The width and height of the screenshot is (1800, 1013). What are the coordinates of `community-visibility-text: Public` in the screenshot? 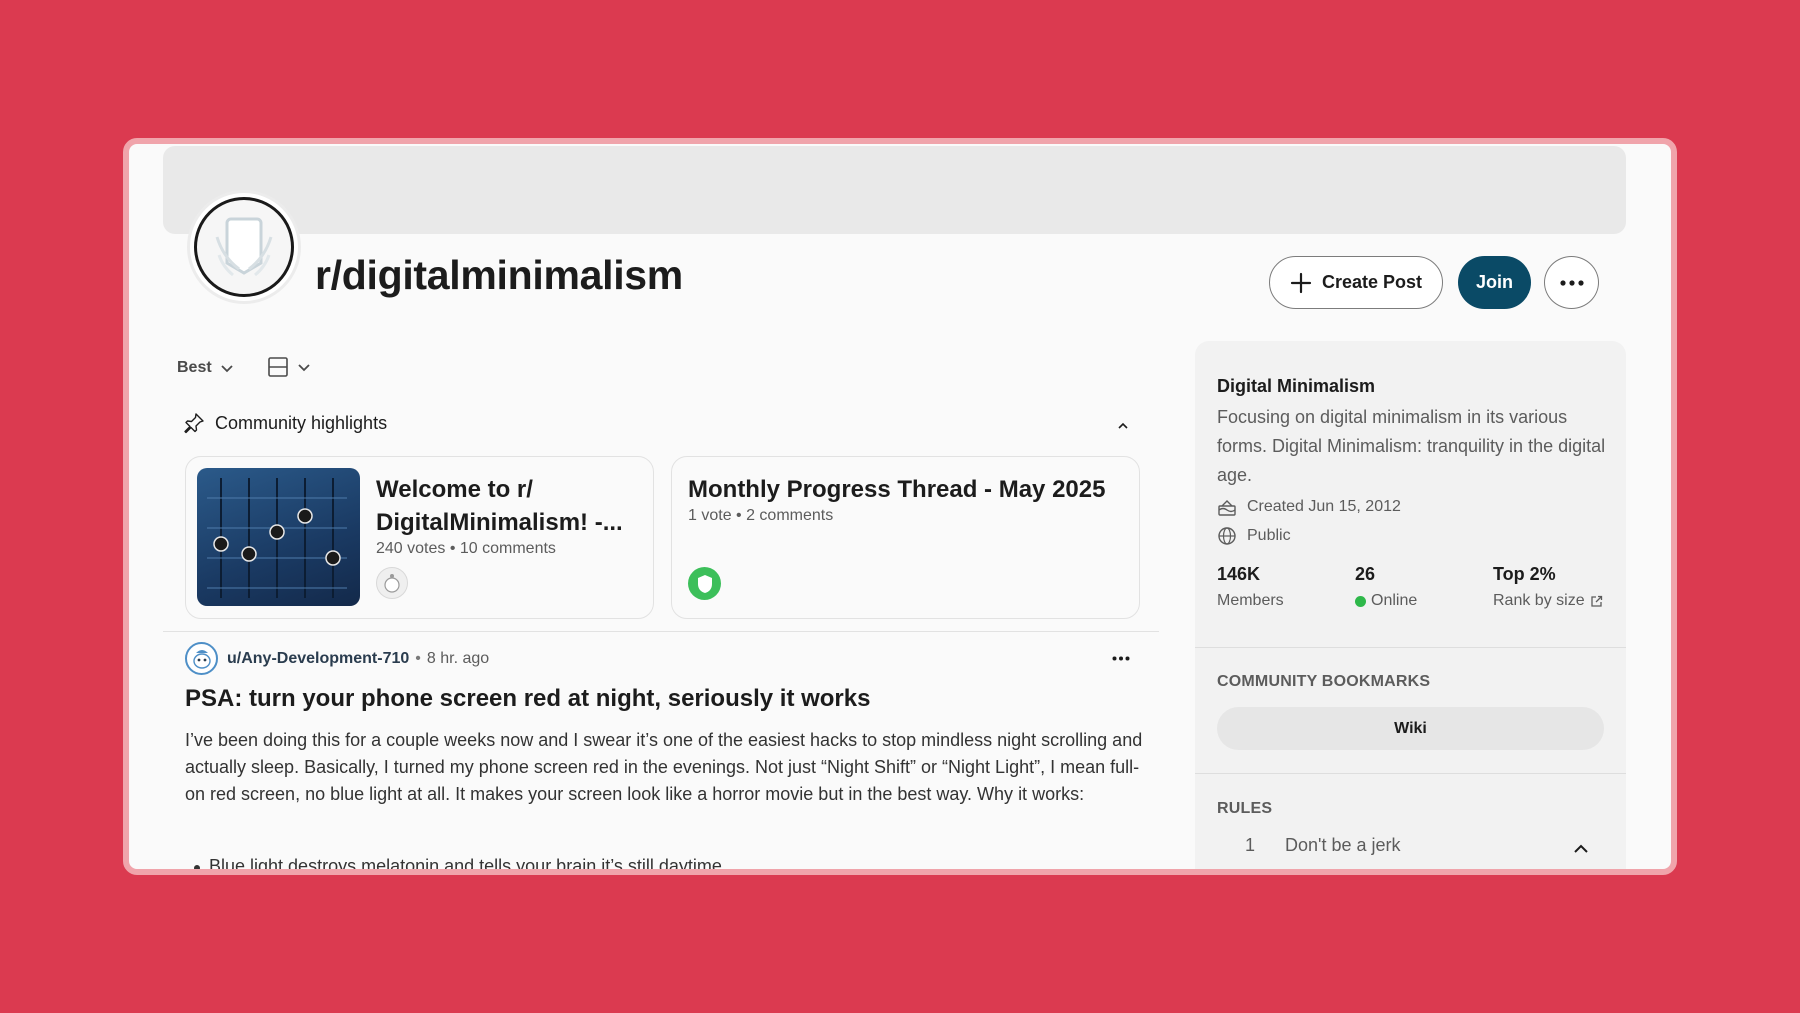 It's located at (1269, 535).